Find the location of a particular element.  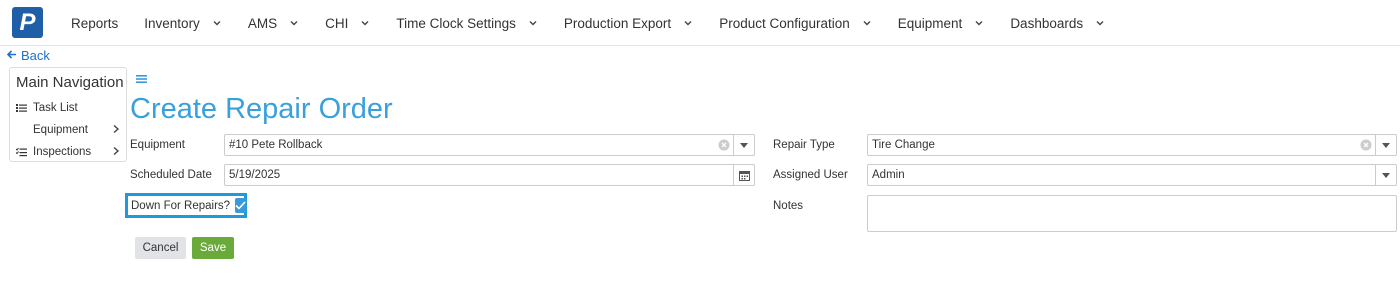

repair-type-select: Tire Change is located at coordinates (1132, 145).